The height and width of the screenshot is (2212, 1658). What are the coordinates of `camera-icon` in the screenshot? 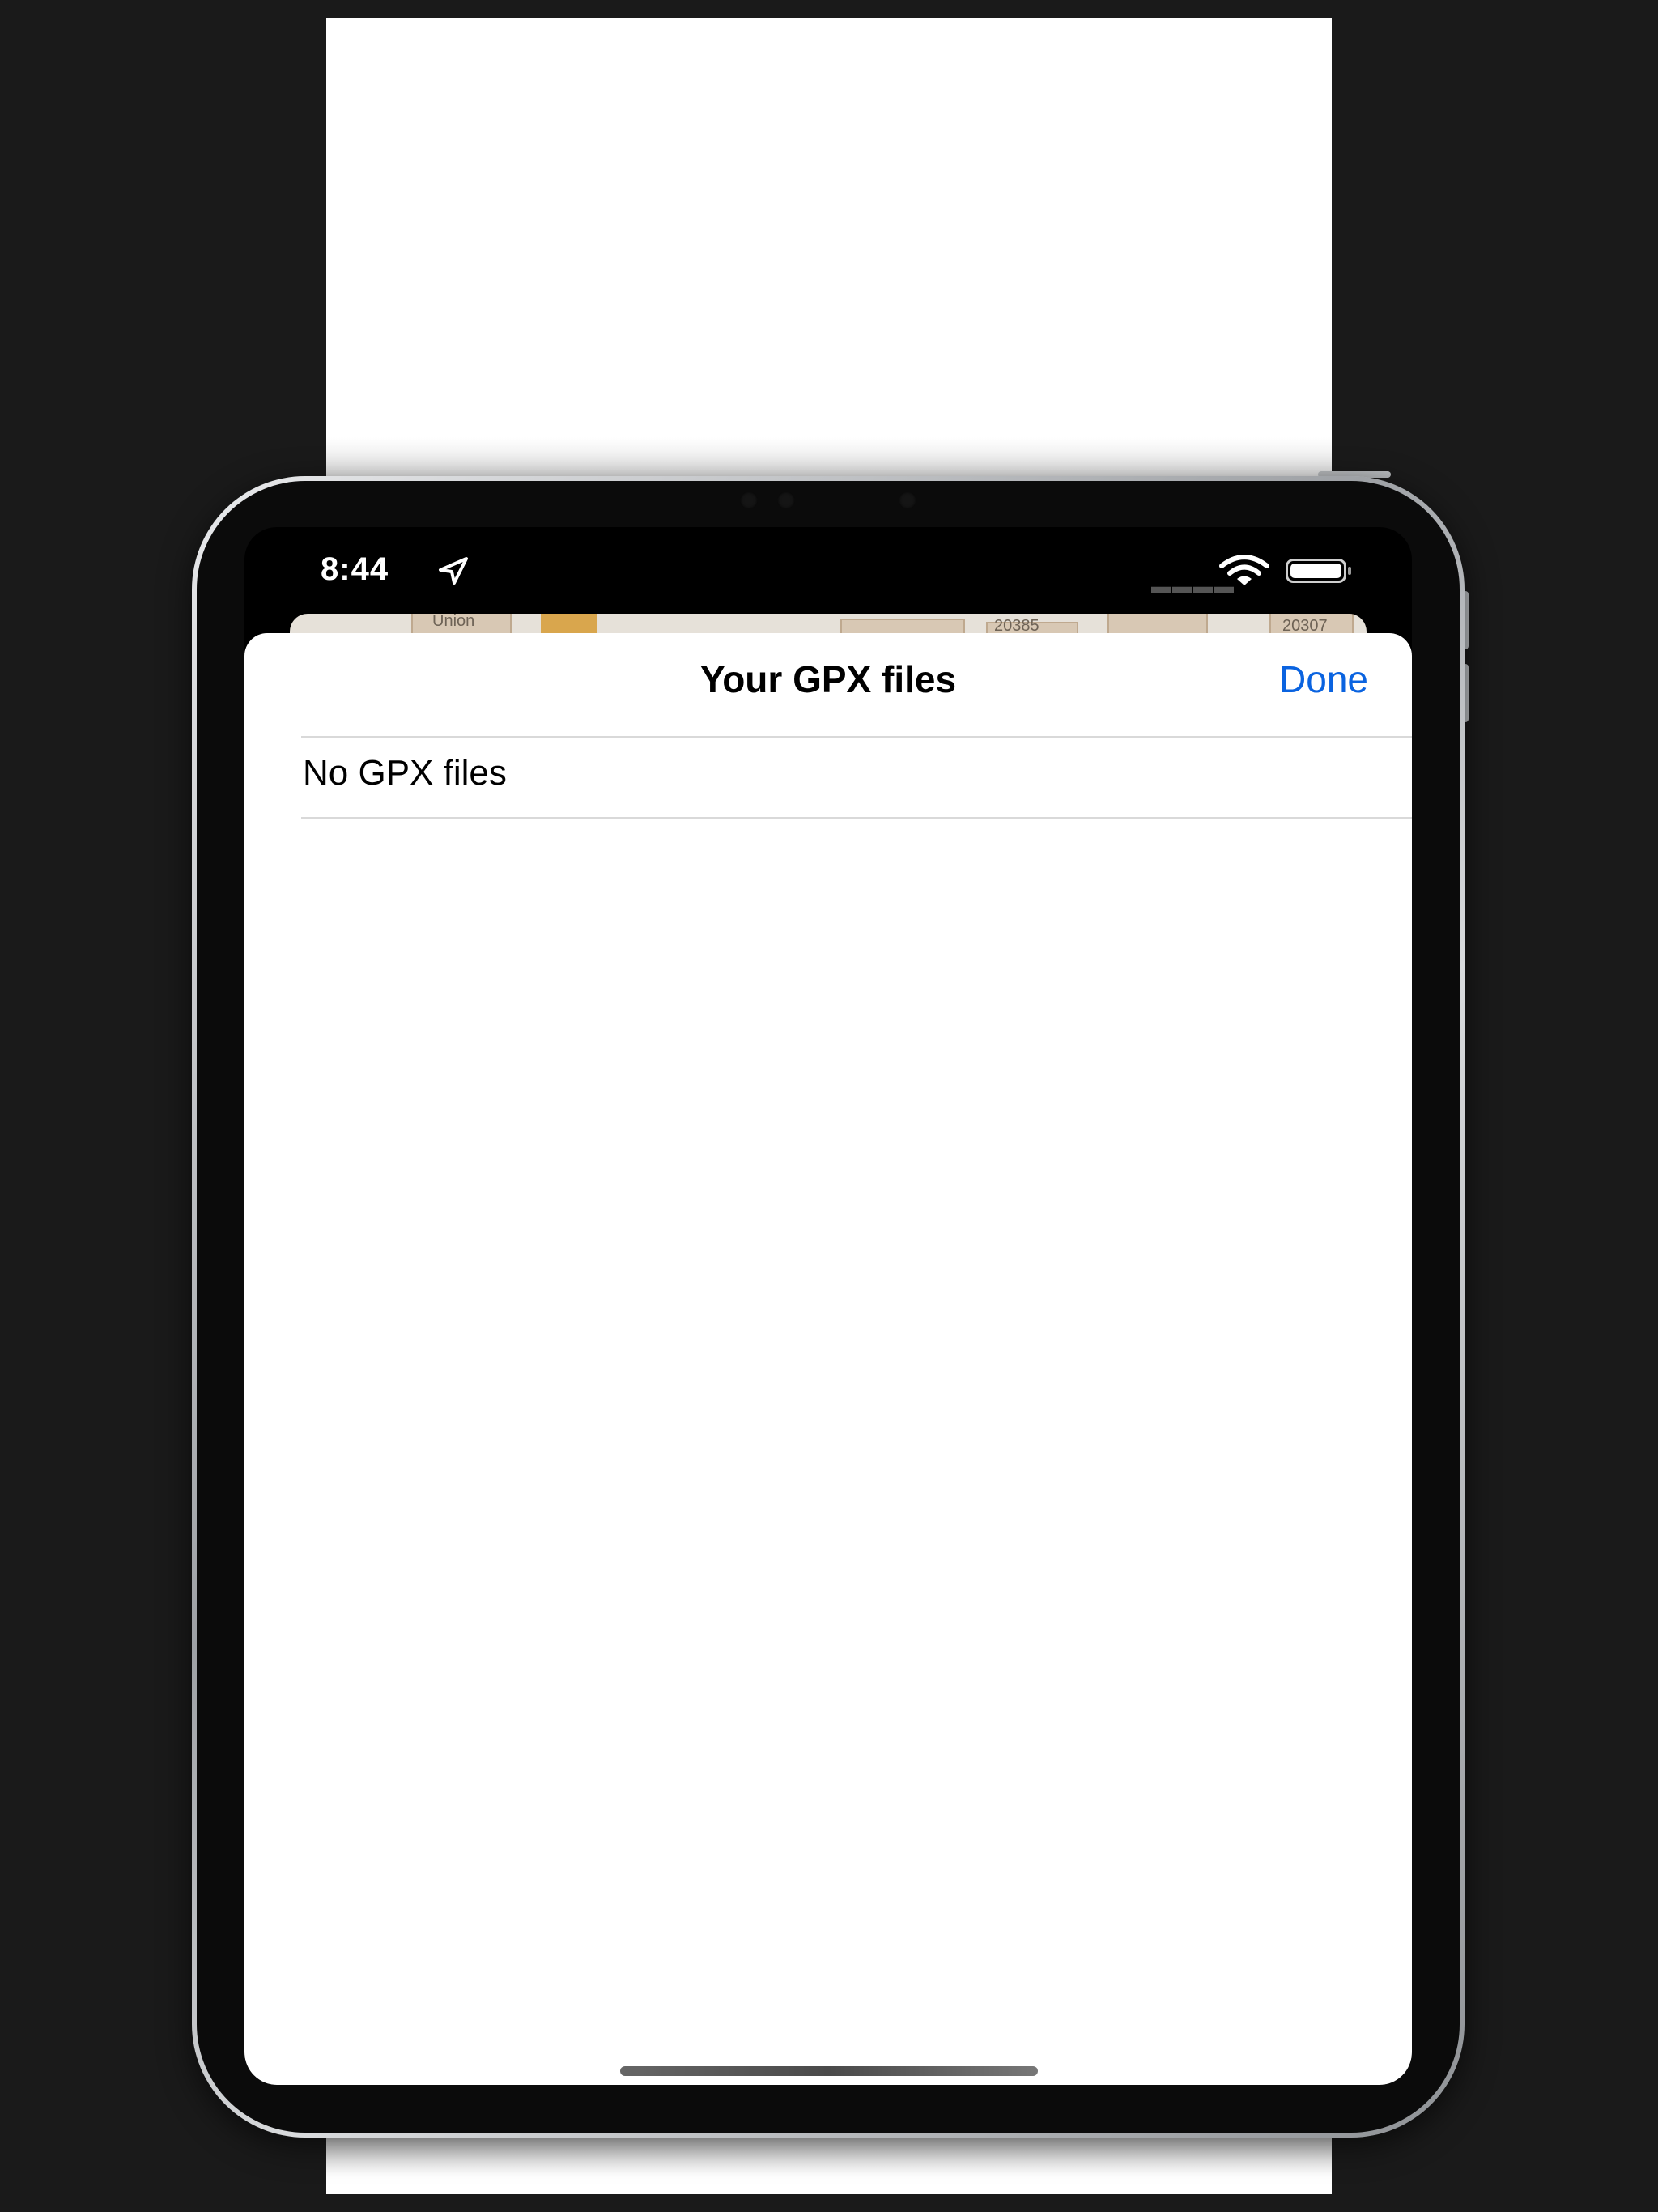 It's located at (786, 500).